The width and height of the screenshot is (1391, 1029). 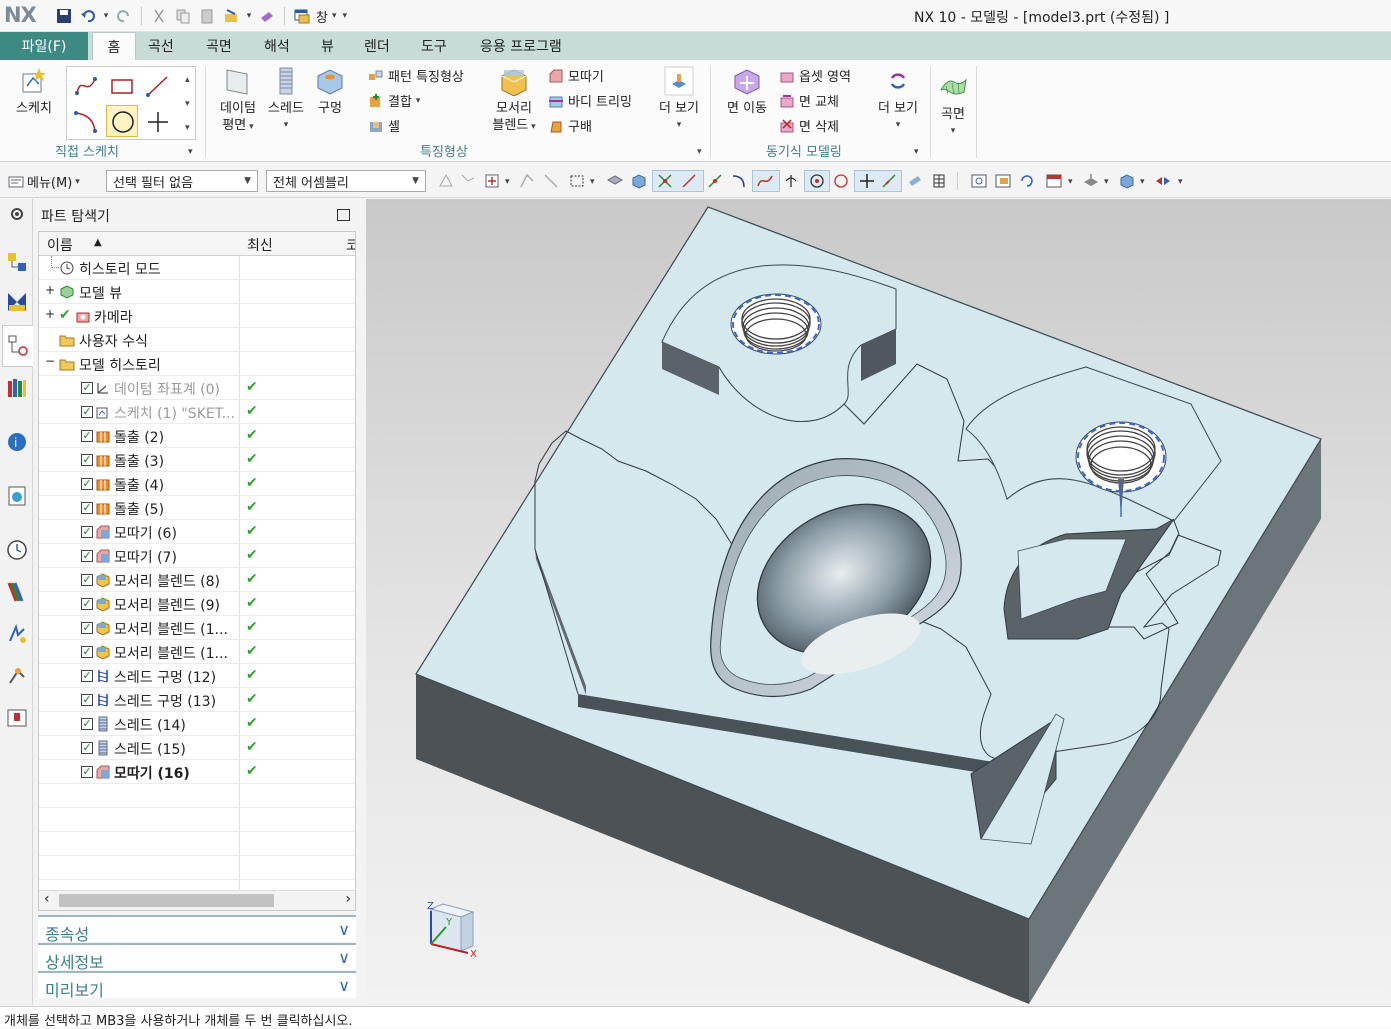 I want to click on render-style-dropdown-icon: ▾, so click(x=1106, y=182).